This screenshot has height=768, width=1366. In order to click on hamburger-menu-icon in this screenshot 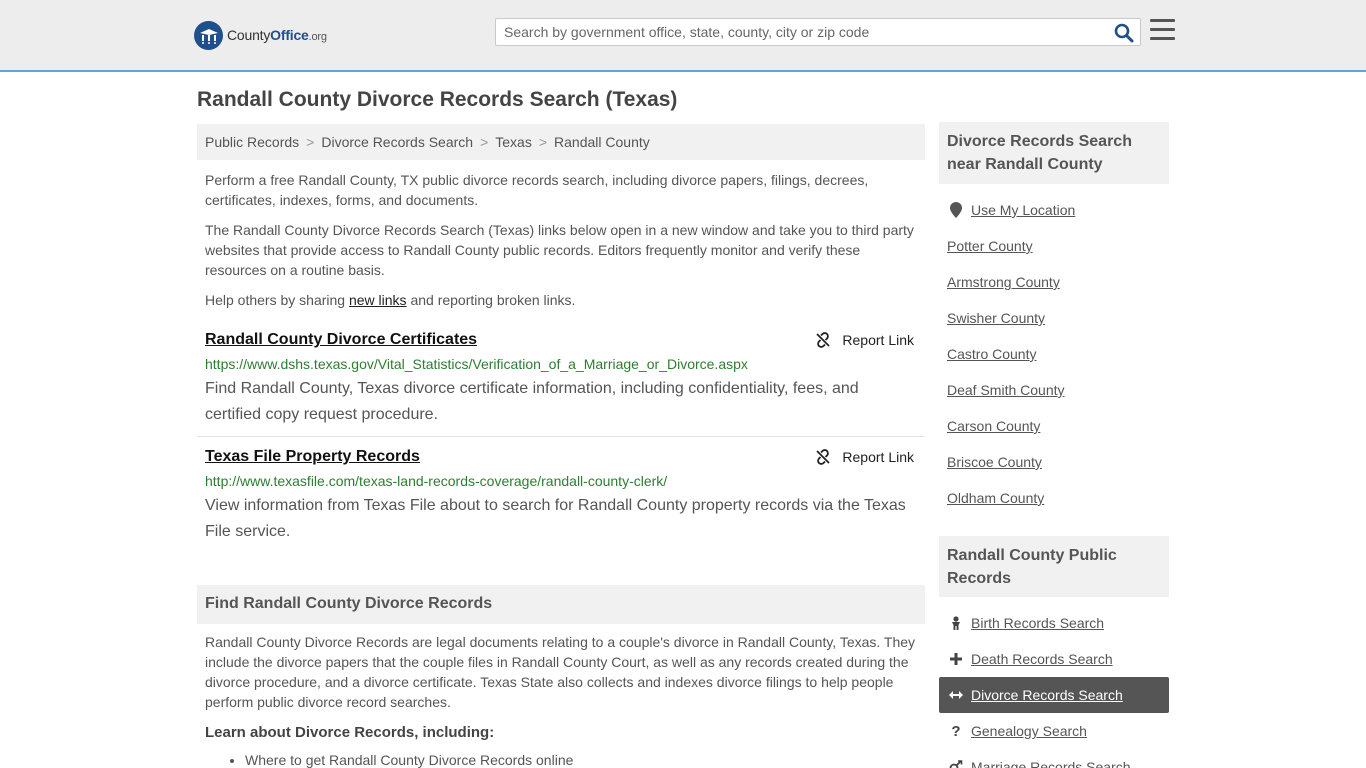, I will do `click(1162, 30)`.